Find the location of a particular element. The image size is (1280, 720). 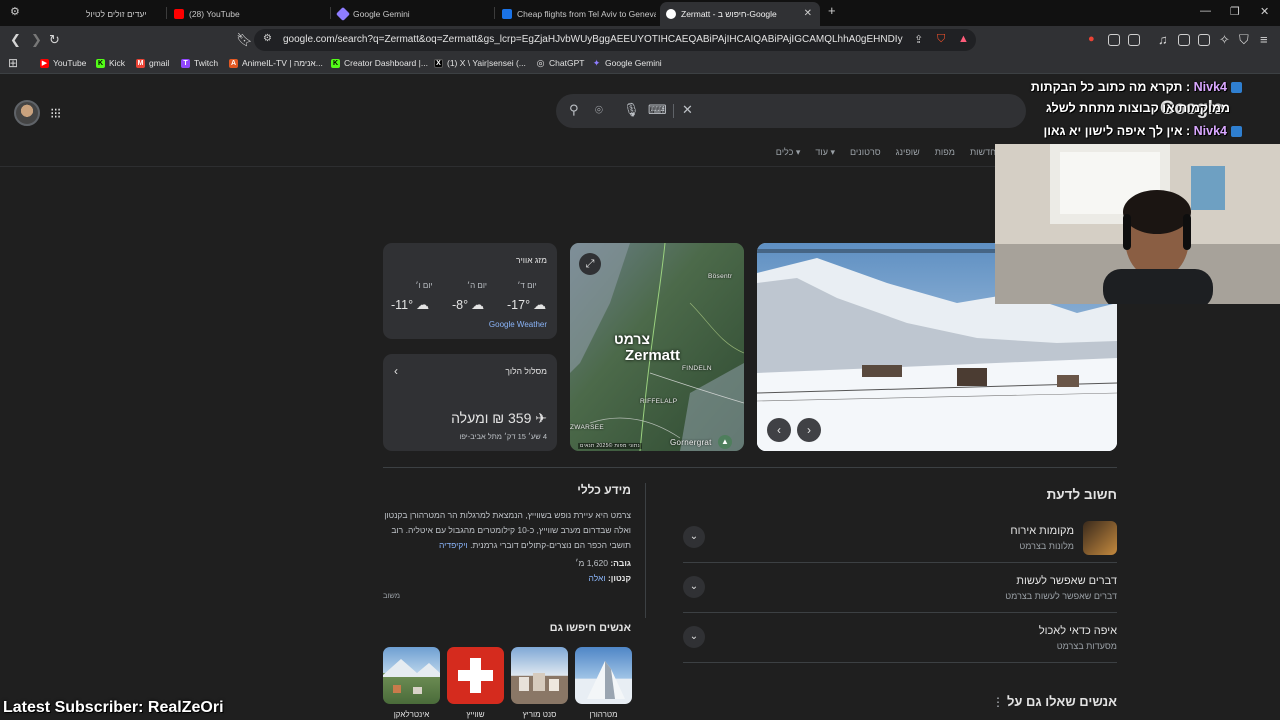

thumb-label: מטרהורן is located at coordinates (603, 714).